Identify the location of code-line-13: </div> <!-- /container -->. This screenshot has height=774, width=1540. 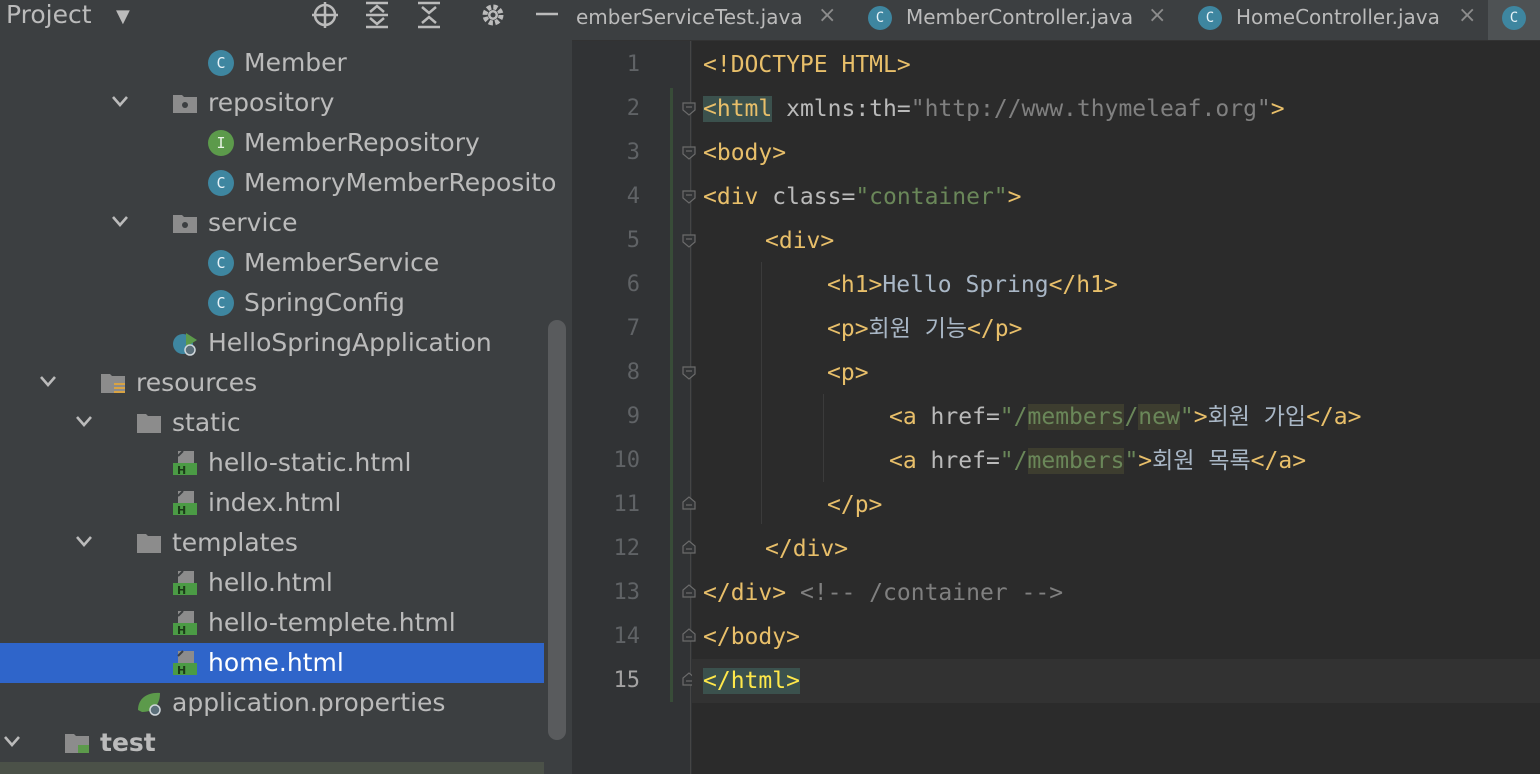
(883, 593).